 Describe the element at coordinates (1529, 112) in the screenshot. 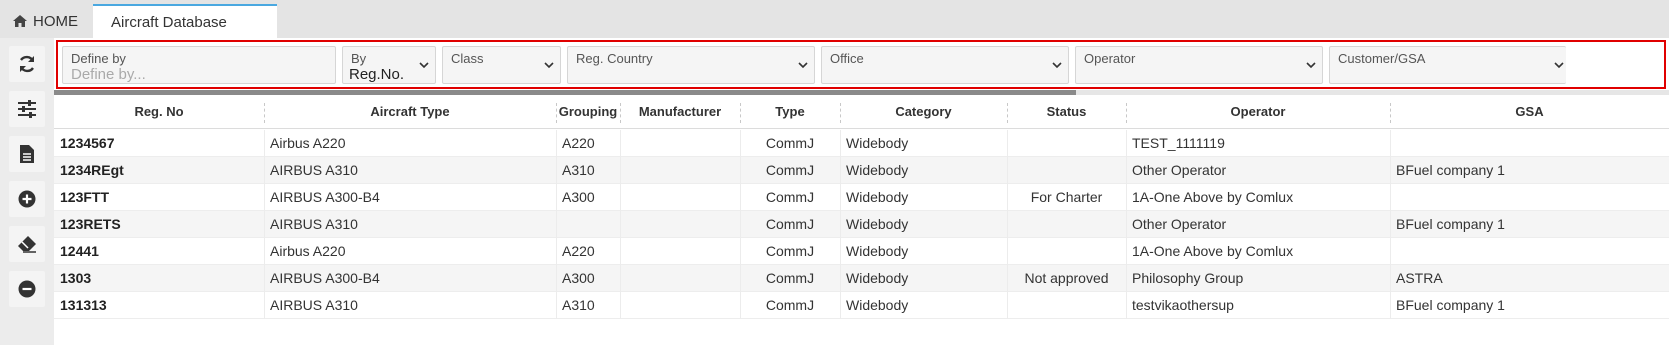

I see `column-header-gsa: GSA` at that location.